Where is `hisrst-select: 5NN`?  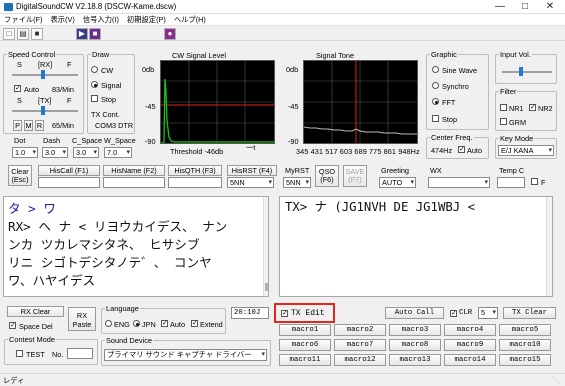 hisrst-select: 5NN is located at coordinates (250, 182).